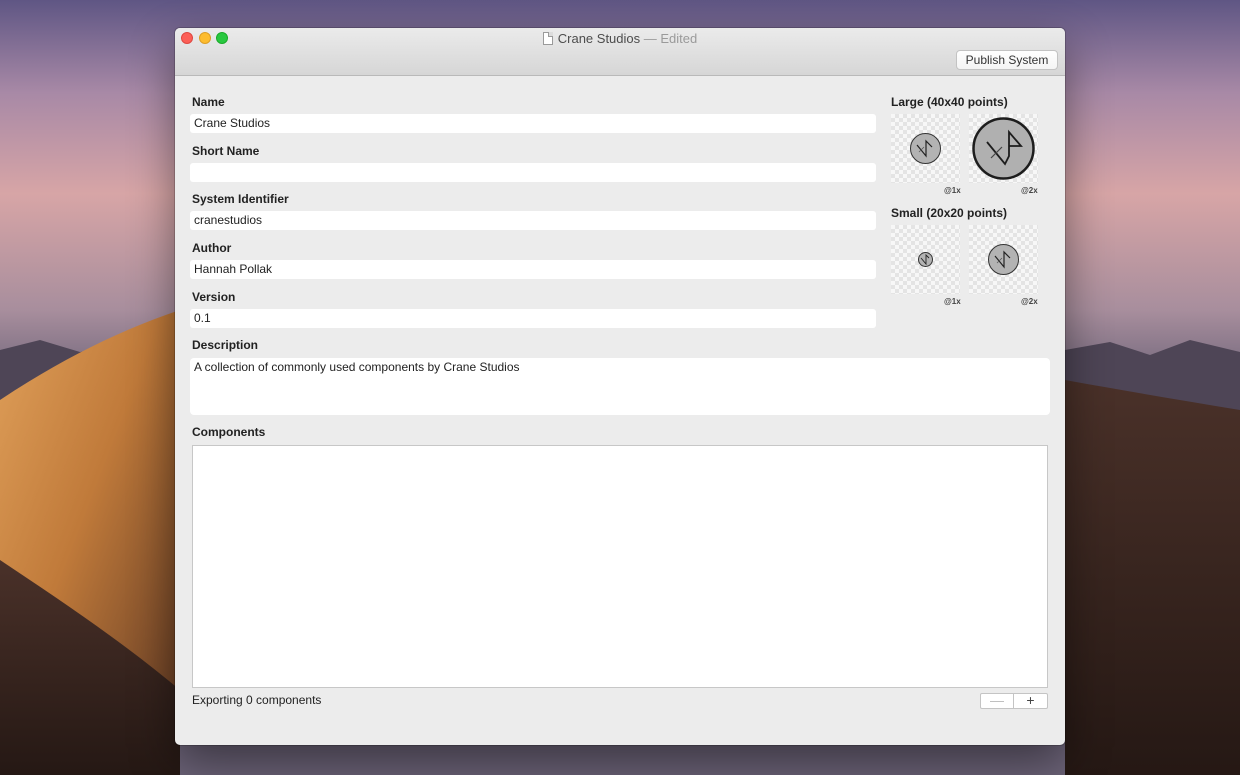  Describe the element at coordinates (1029, 190) in the screenshot. I see `large-2x-tag: @2x` at that location.